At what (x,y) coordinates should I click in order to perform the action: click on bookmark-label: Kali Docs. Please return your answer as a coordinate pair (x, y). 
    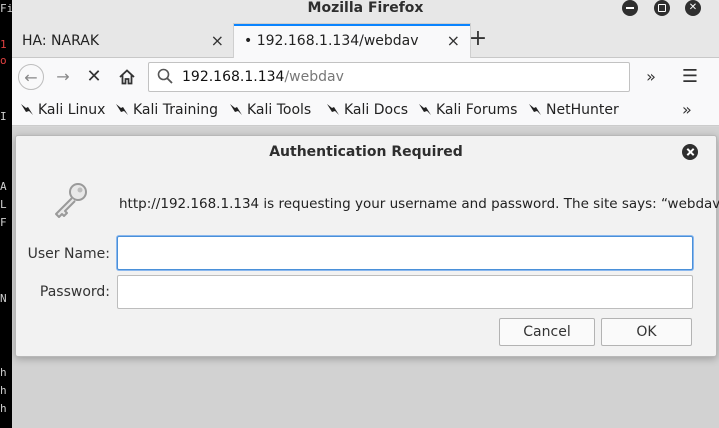
    Looking at the image, I should click on (376, 110).